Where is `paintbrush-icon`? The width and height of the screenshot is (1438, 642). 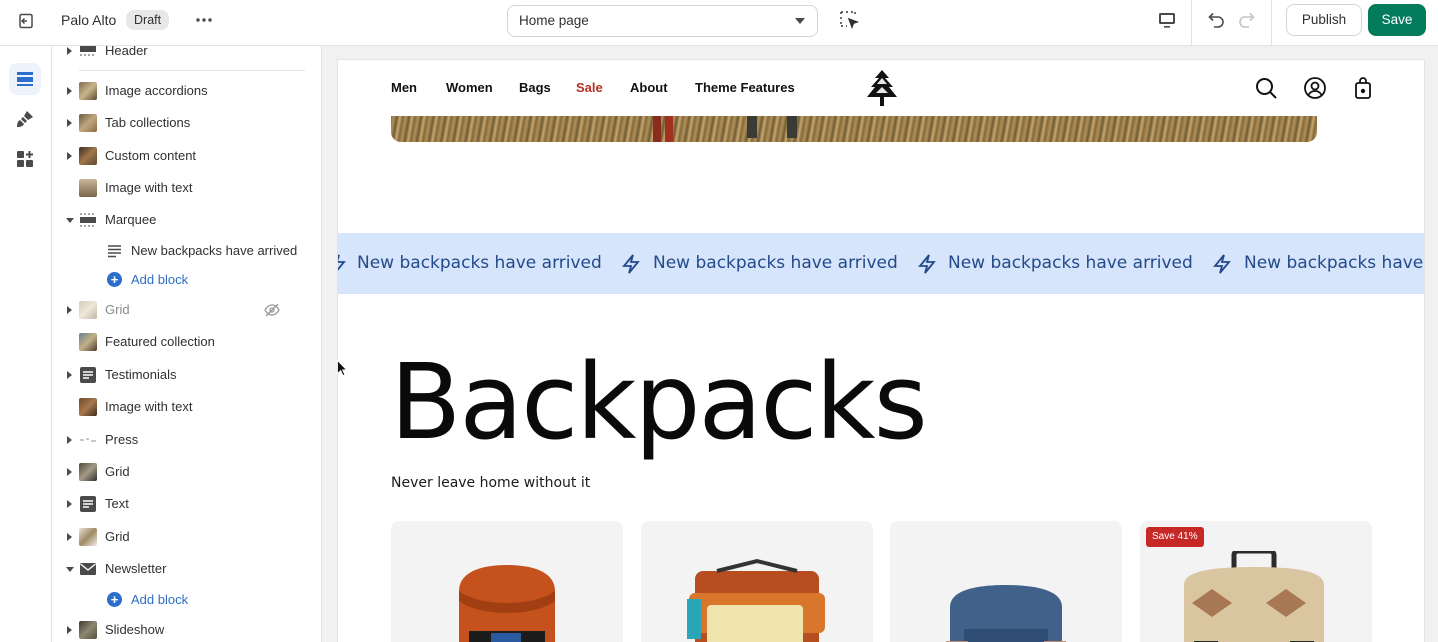
paintbrush-icon is located at coordinates (25, 119).